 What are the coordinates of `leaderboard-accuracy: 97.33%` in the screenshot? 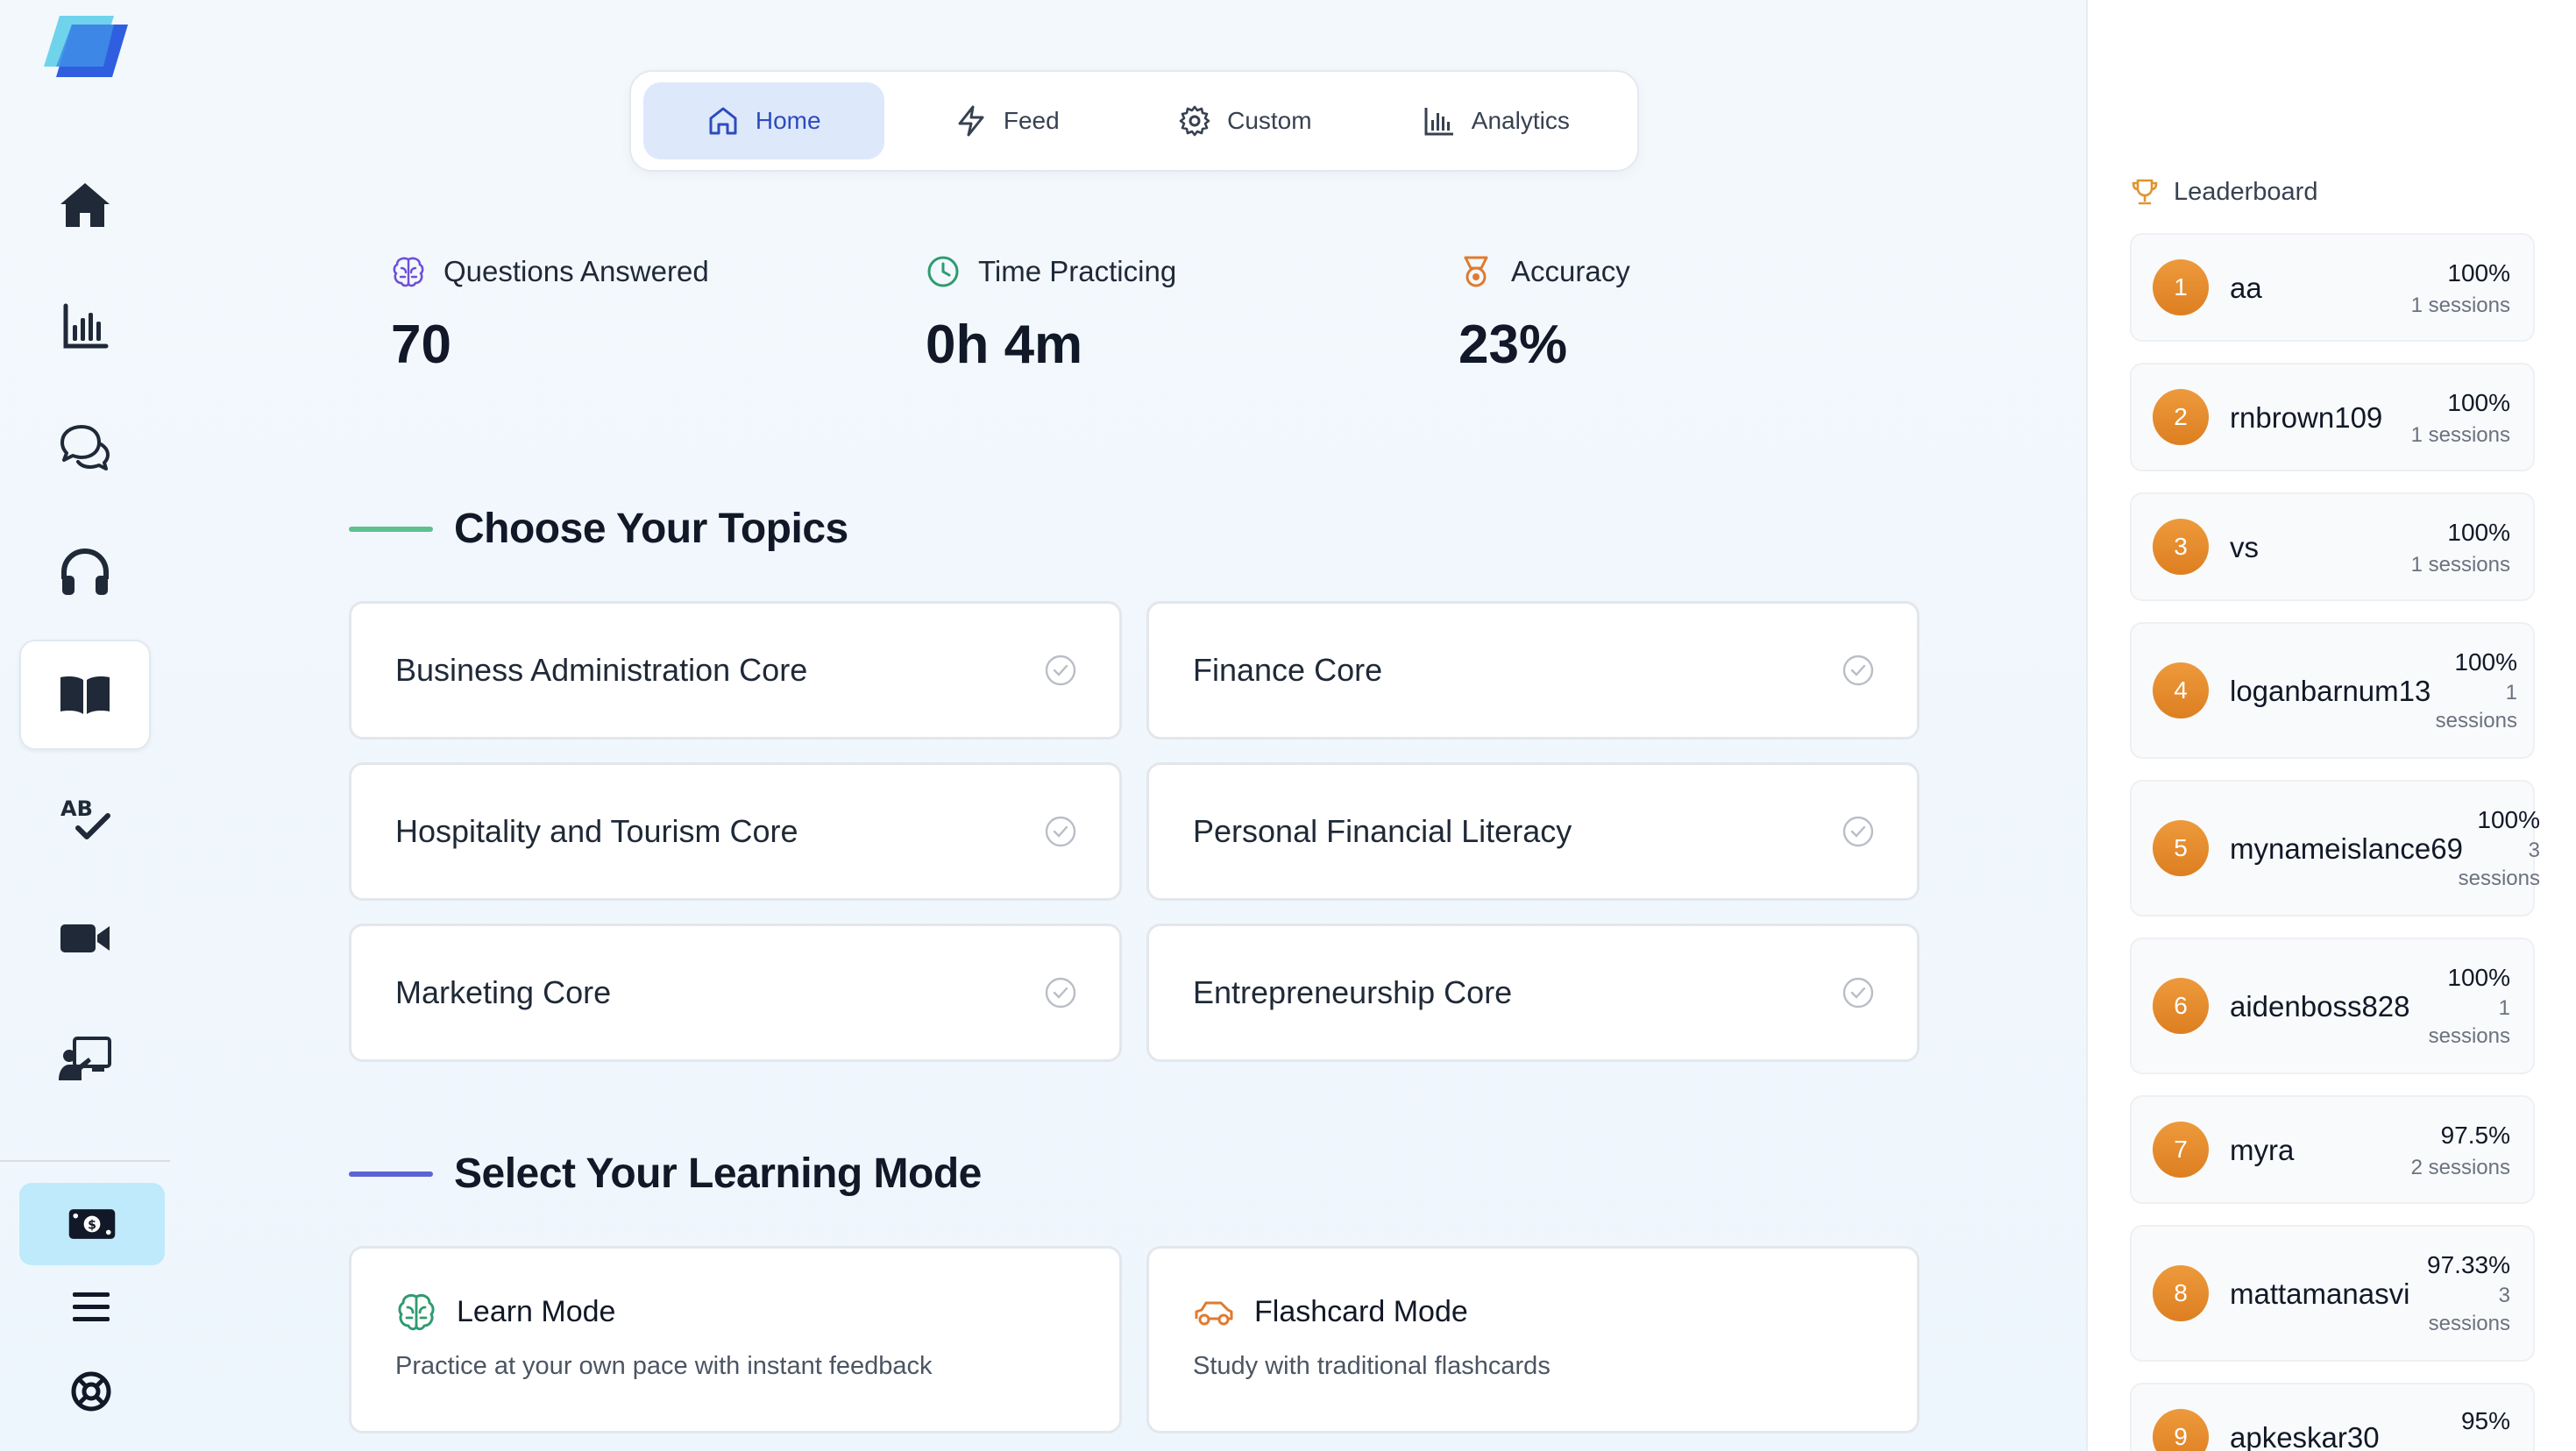 It's located at (2468, 1264).